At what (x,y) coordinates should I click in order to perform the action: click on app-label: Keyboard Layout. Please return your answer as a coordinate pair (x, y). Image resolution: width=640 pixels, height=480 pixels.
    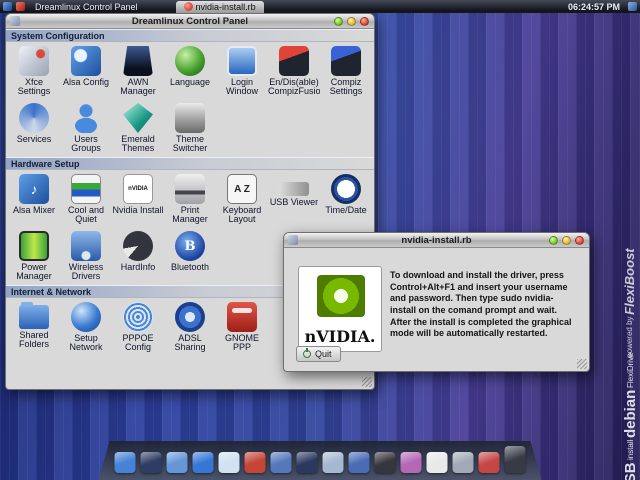
    Looking at the image, I should click on (242, 215).